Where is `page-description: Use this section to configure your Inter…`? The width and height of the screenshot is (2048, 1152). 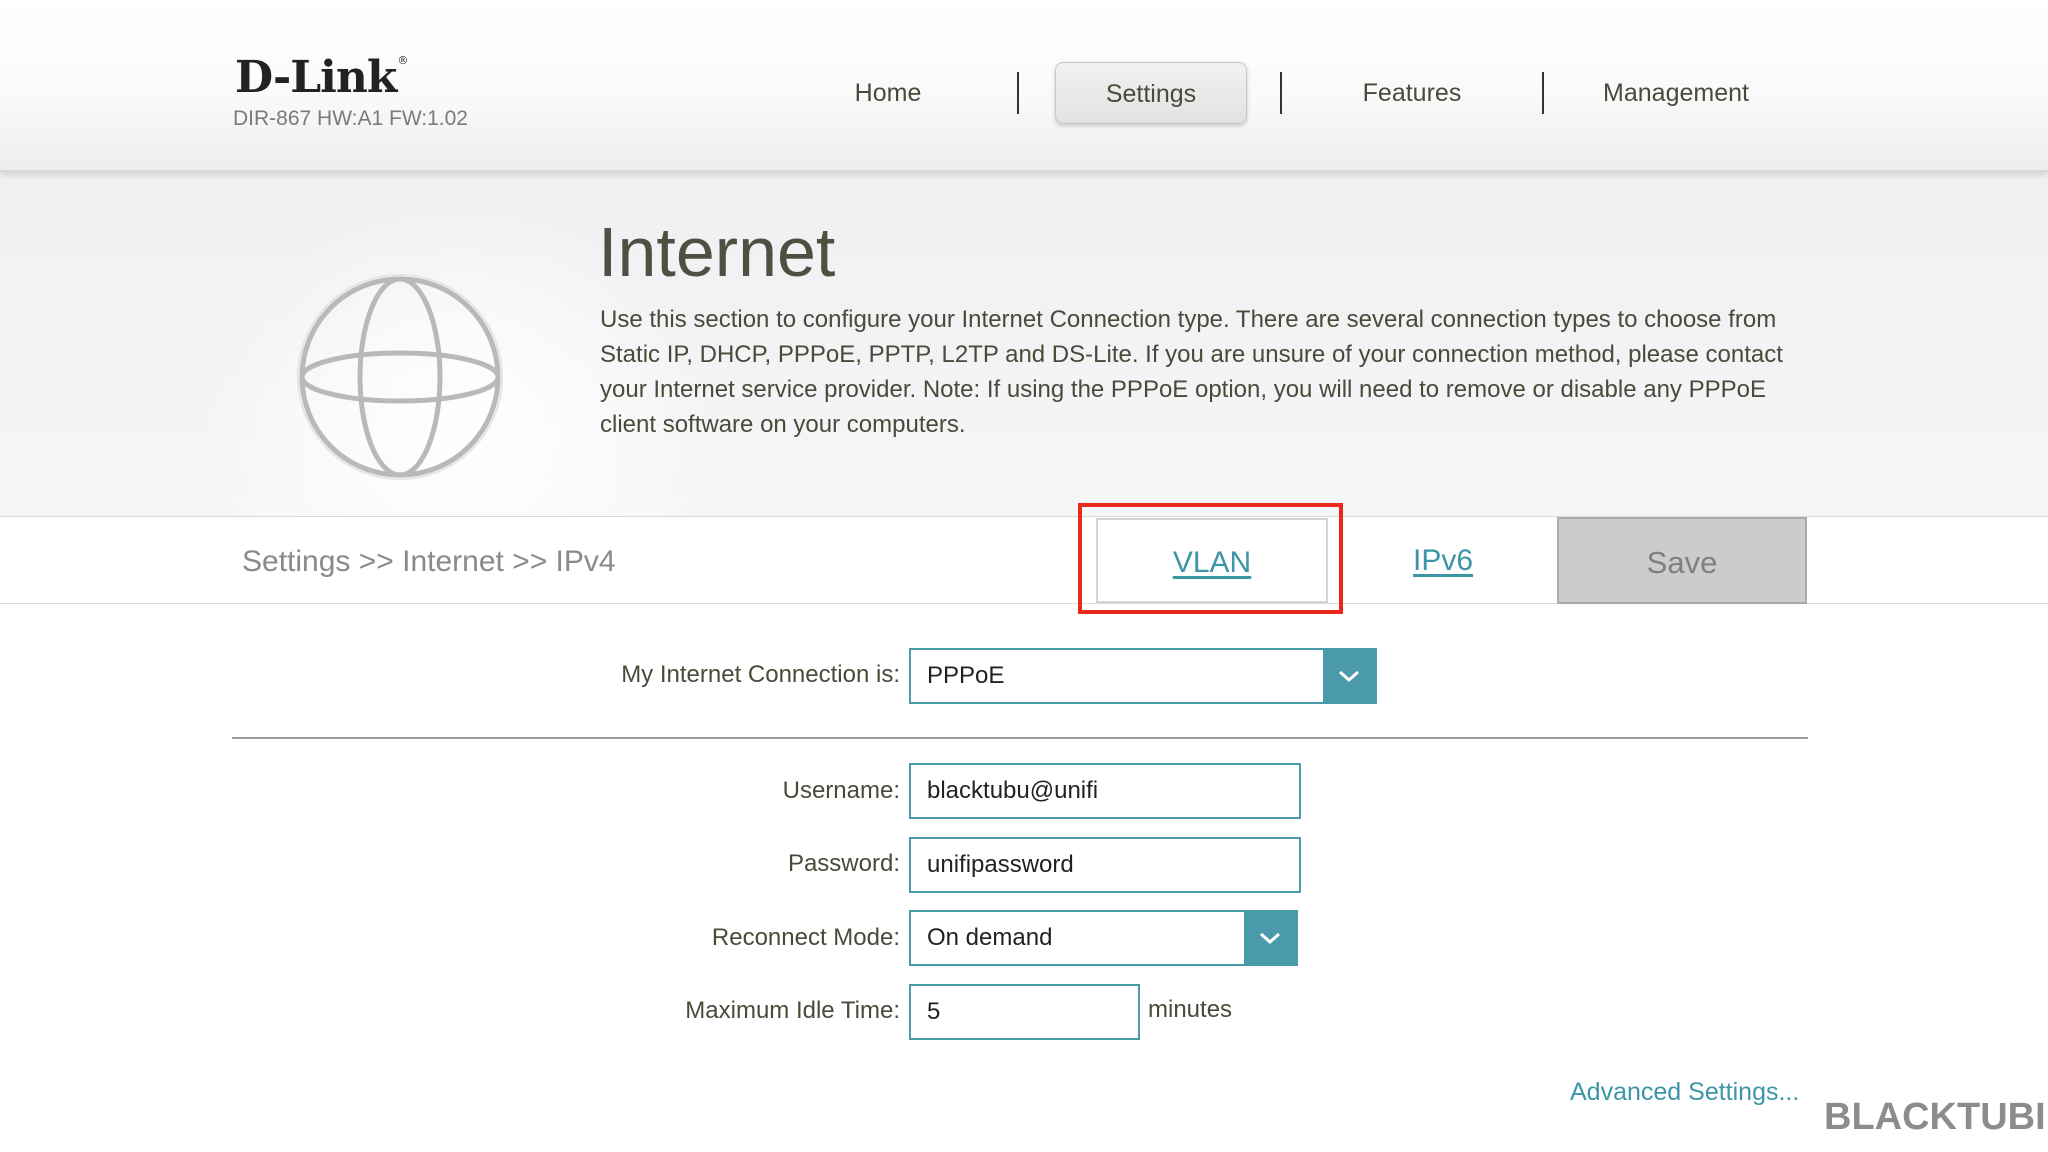
page-description: Use this section to configure your Inter… is located at coordinates (1191, 372).